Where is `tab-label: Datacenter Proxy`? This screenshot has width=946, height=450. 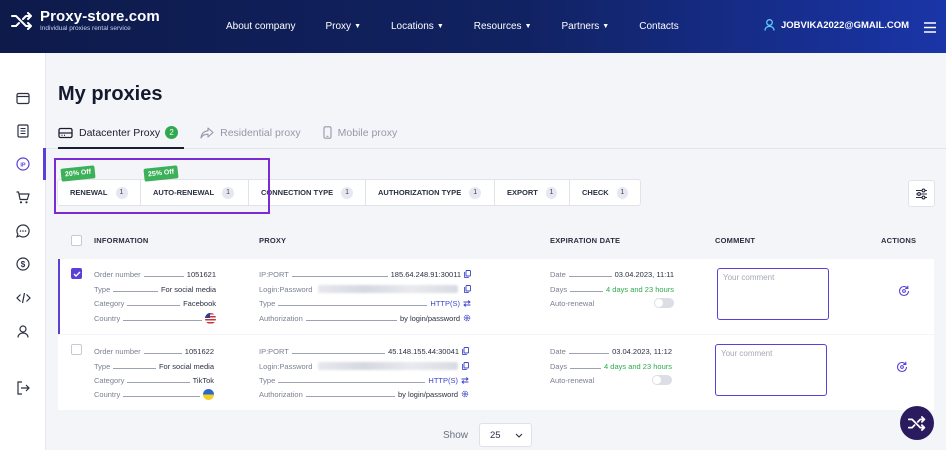 tab-label: Datacenter Proxy is located at coordinates (120, 132).